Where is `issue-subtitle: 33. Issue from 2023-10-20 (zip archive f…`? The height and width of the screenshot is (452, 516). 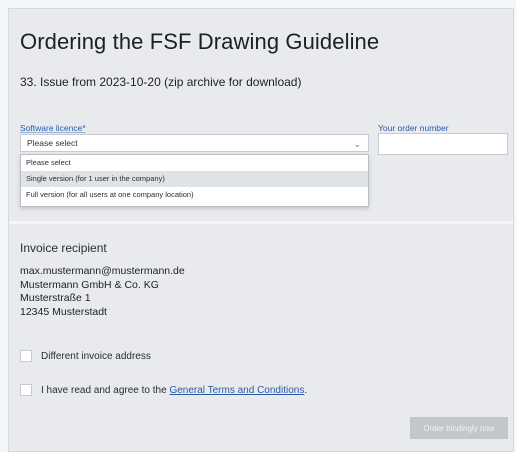
issue-subtitle: 33. Issue from 2023-10-20 (zip archive f… is located at coordinates (161, 82).